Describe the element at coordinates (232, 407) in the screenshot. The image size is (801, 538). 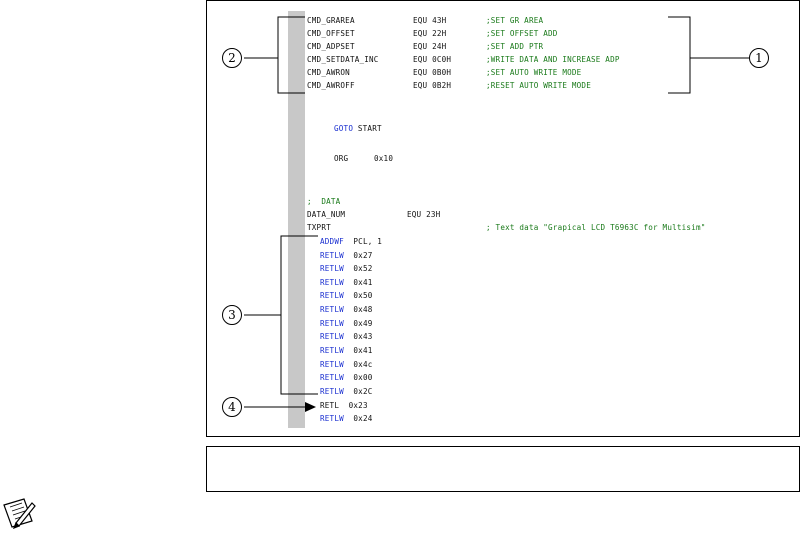
I see `callout-4: 4` at that location.